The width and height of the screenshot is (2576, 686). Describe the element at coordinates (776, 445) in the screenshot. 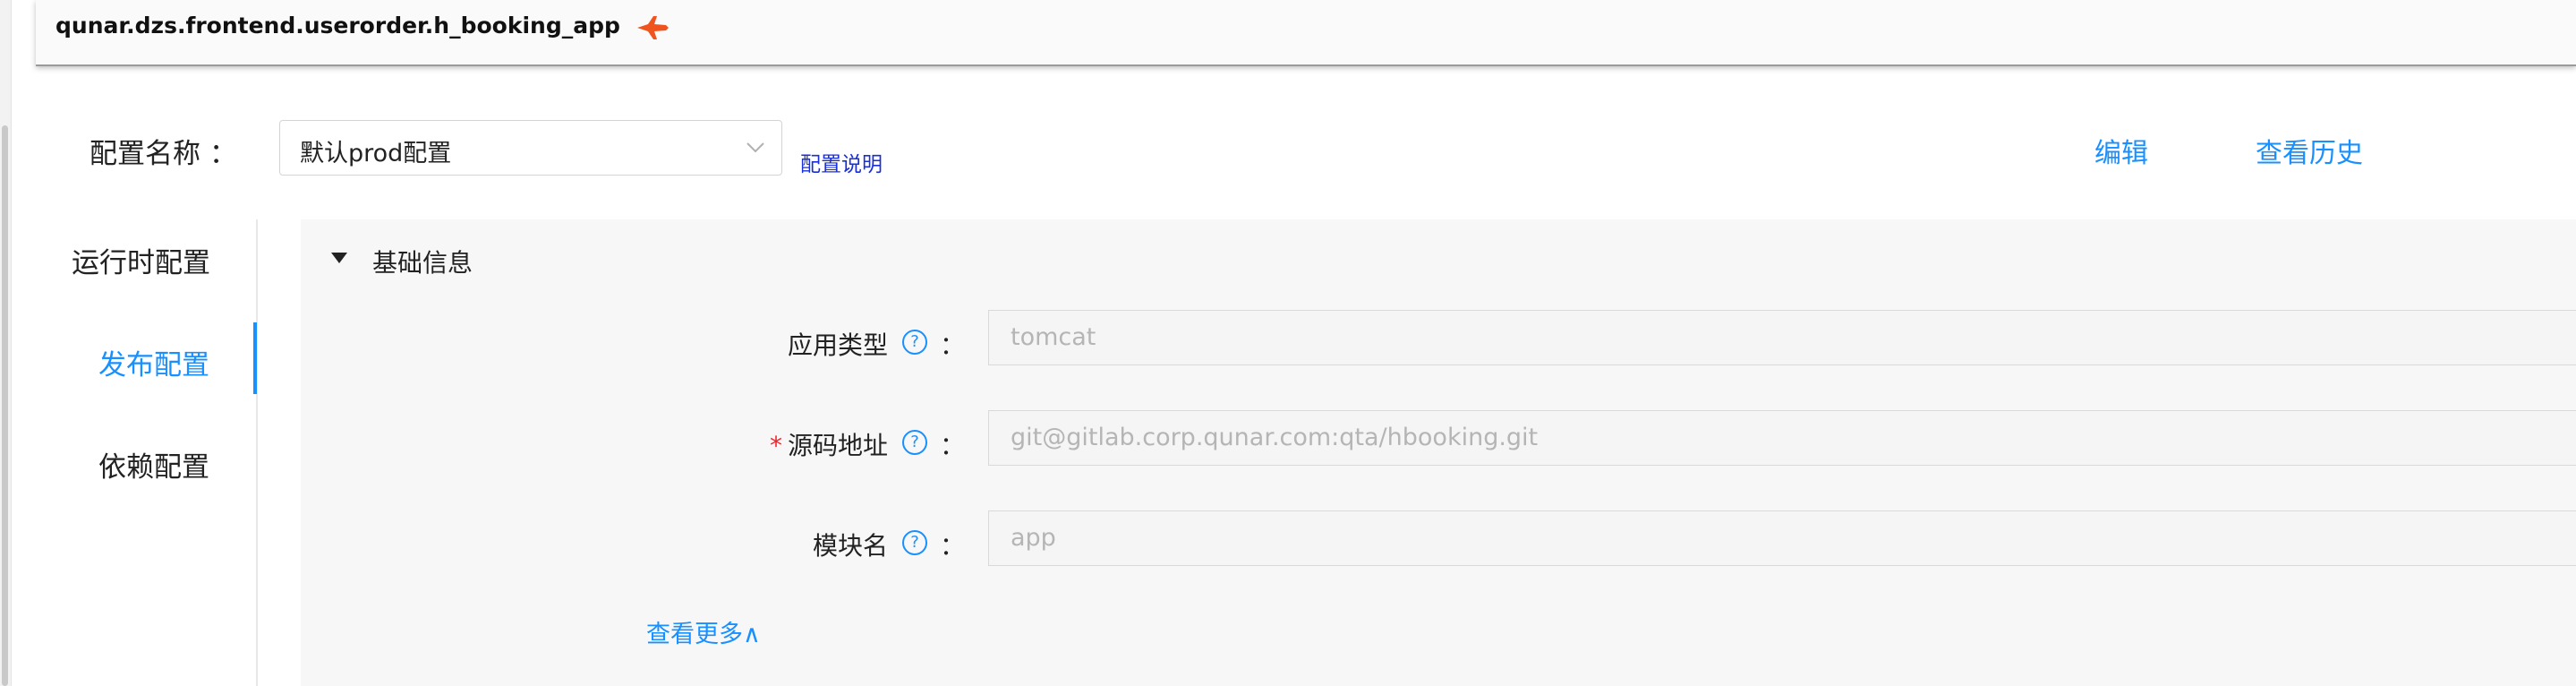

I see `required-mark: *` at that location.